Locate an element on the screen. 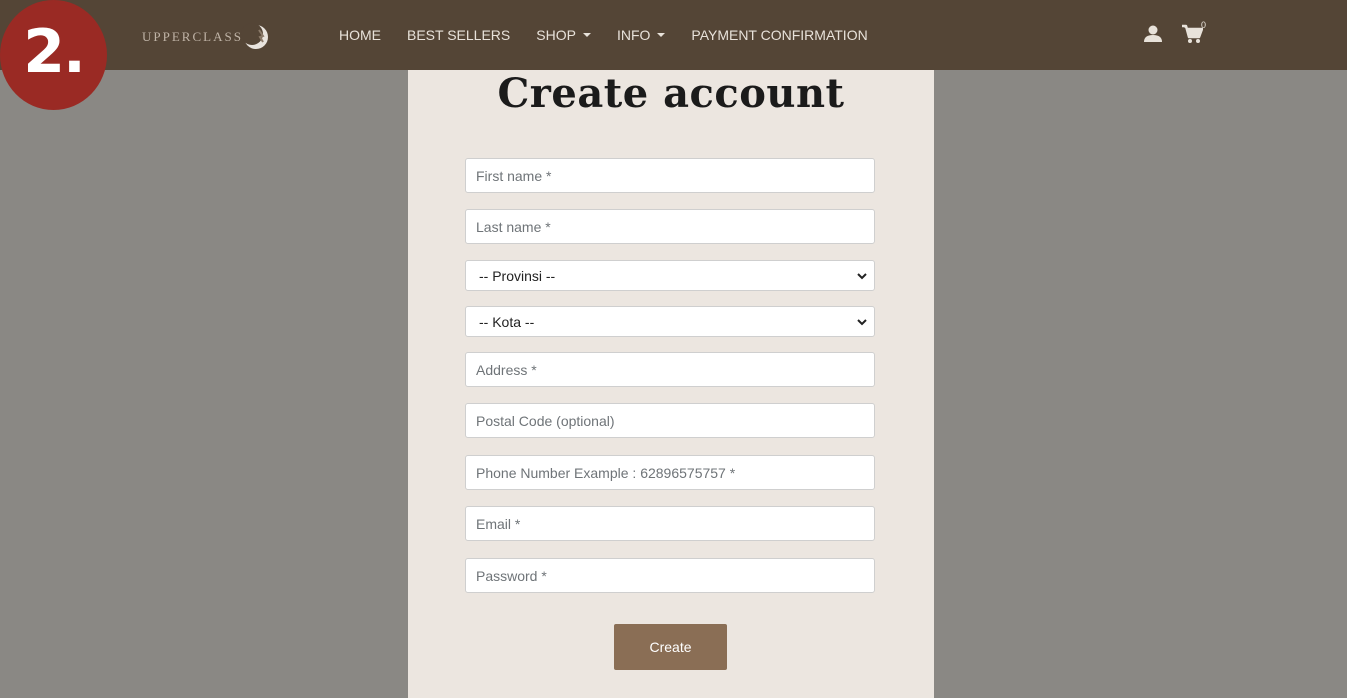 Image resolution: width=1347 pixels, height=698 pixels. first-name-input is located at coordinates (670, 175).